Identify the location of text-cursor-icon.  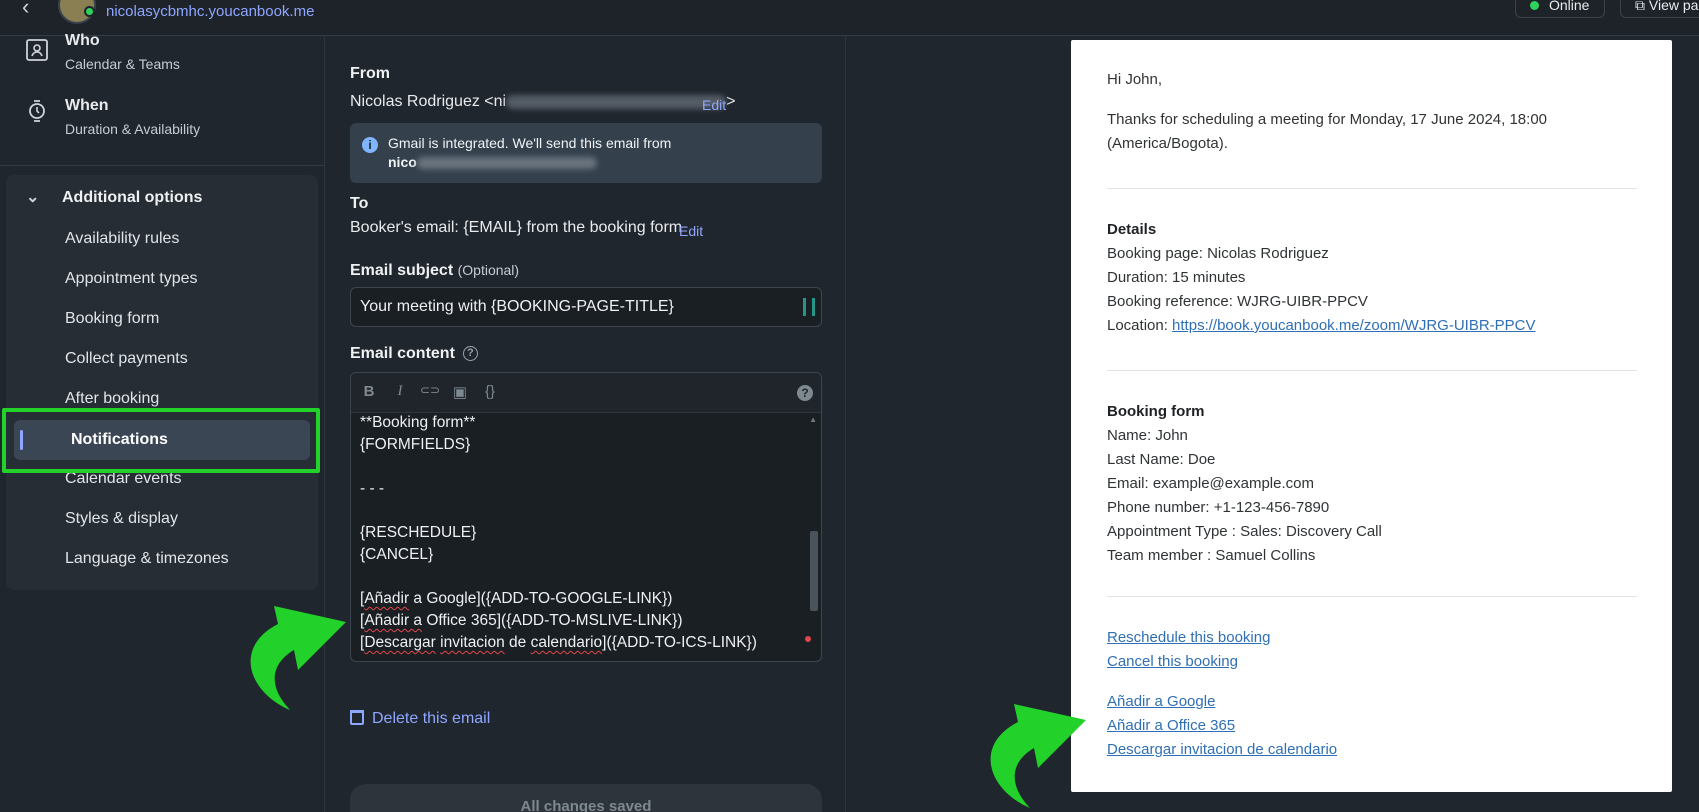
(809, 307).